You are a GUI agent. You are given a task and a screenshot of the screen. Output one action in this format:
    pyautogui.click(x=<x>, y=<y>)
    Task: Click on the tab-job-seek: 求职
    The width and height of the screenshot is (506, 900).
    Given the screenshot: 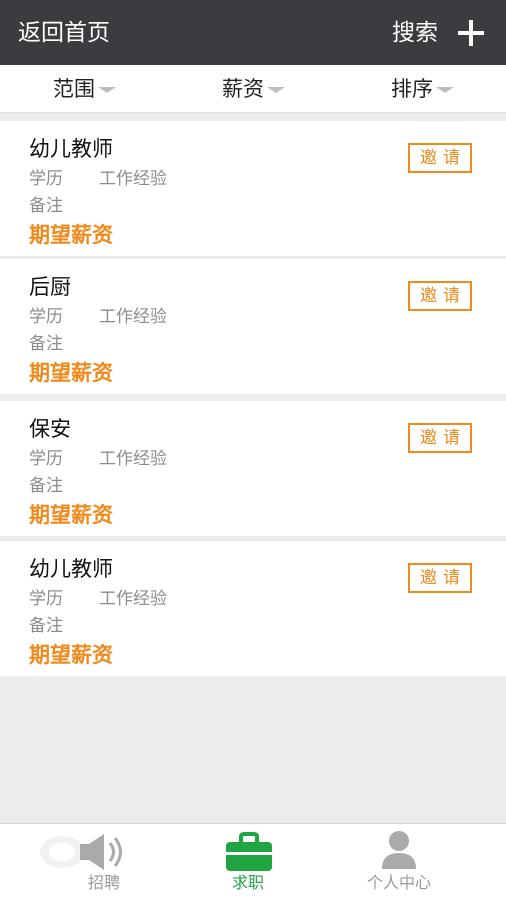 What is the action you would take?
    pyautogui.click(x=248, y=862)
    